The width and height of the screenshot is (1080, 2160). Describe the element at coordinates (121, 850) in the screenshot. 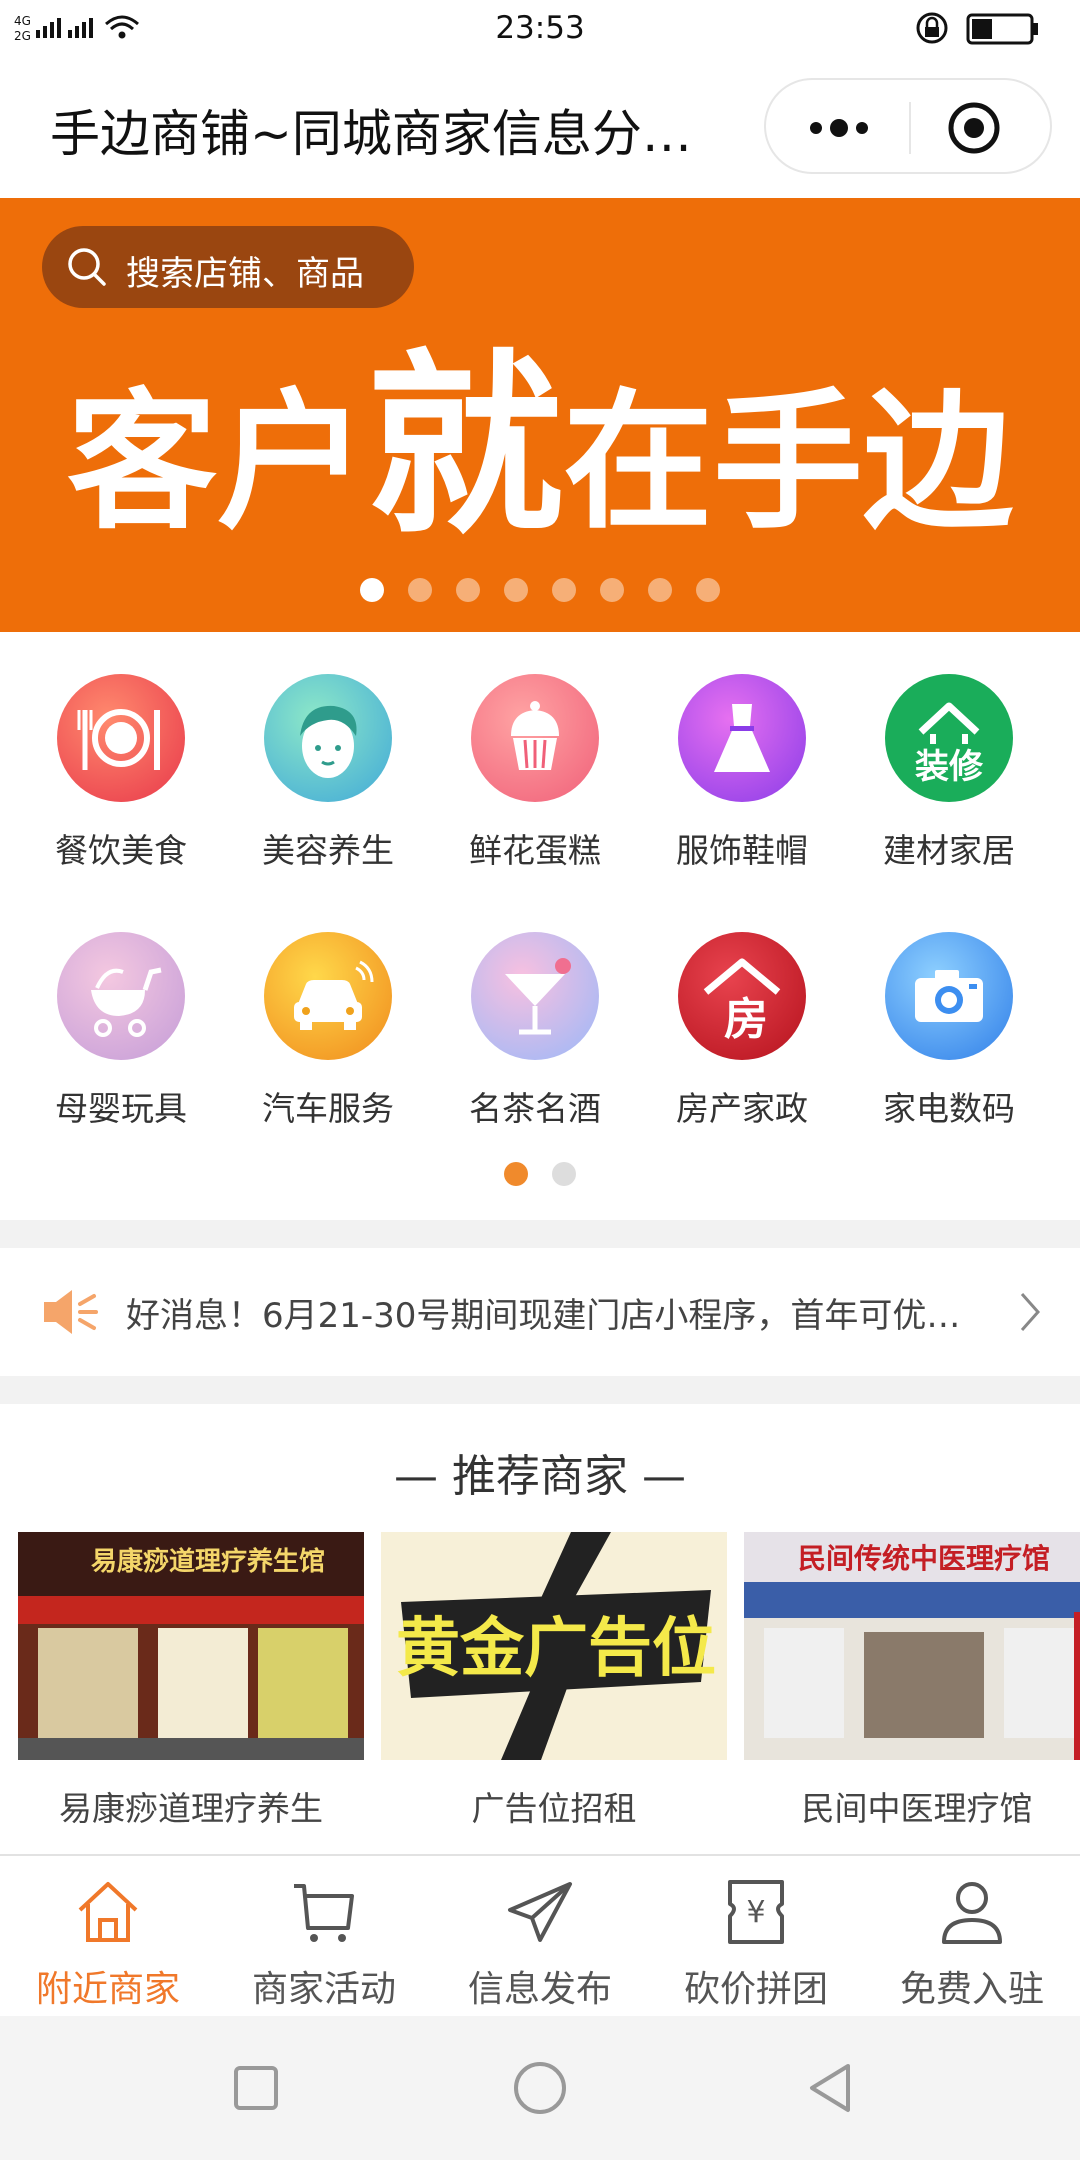

I see `category-label: 餐饮美食` at that location.